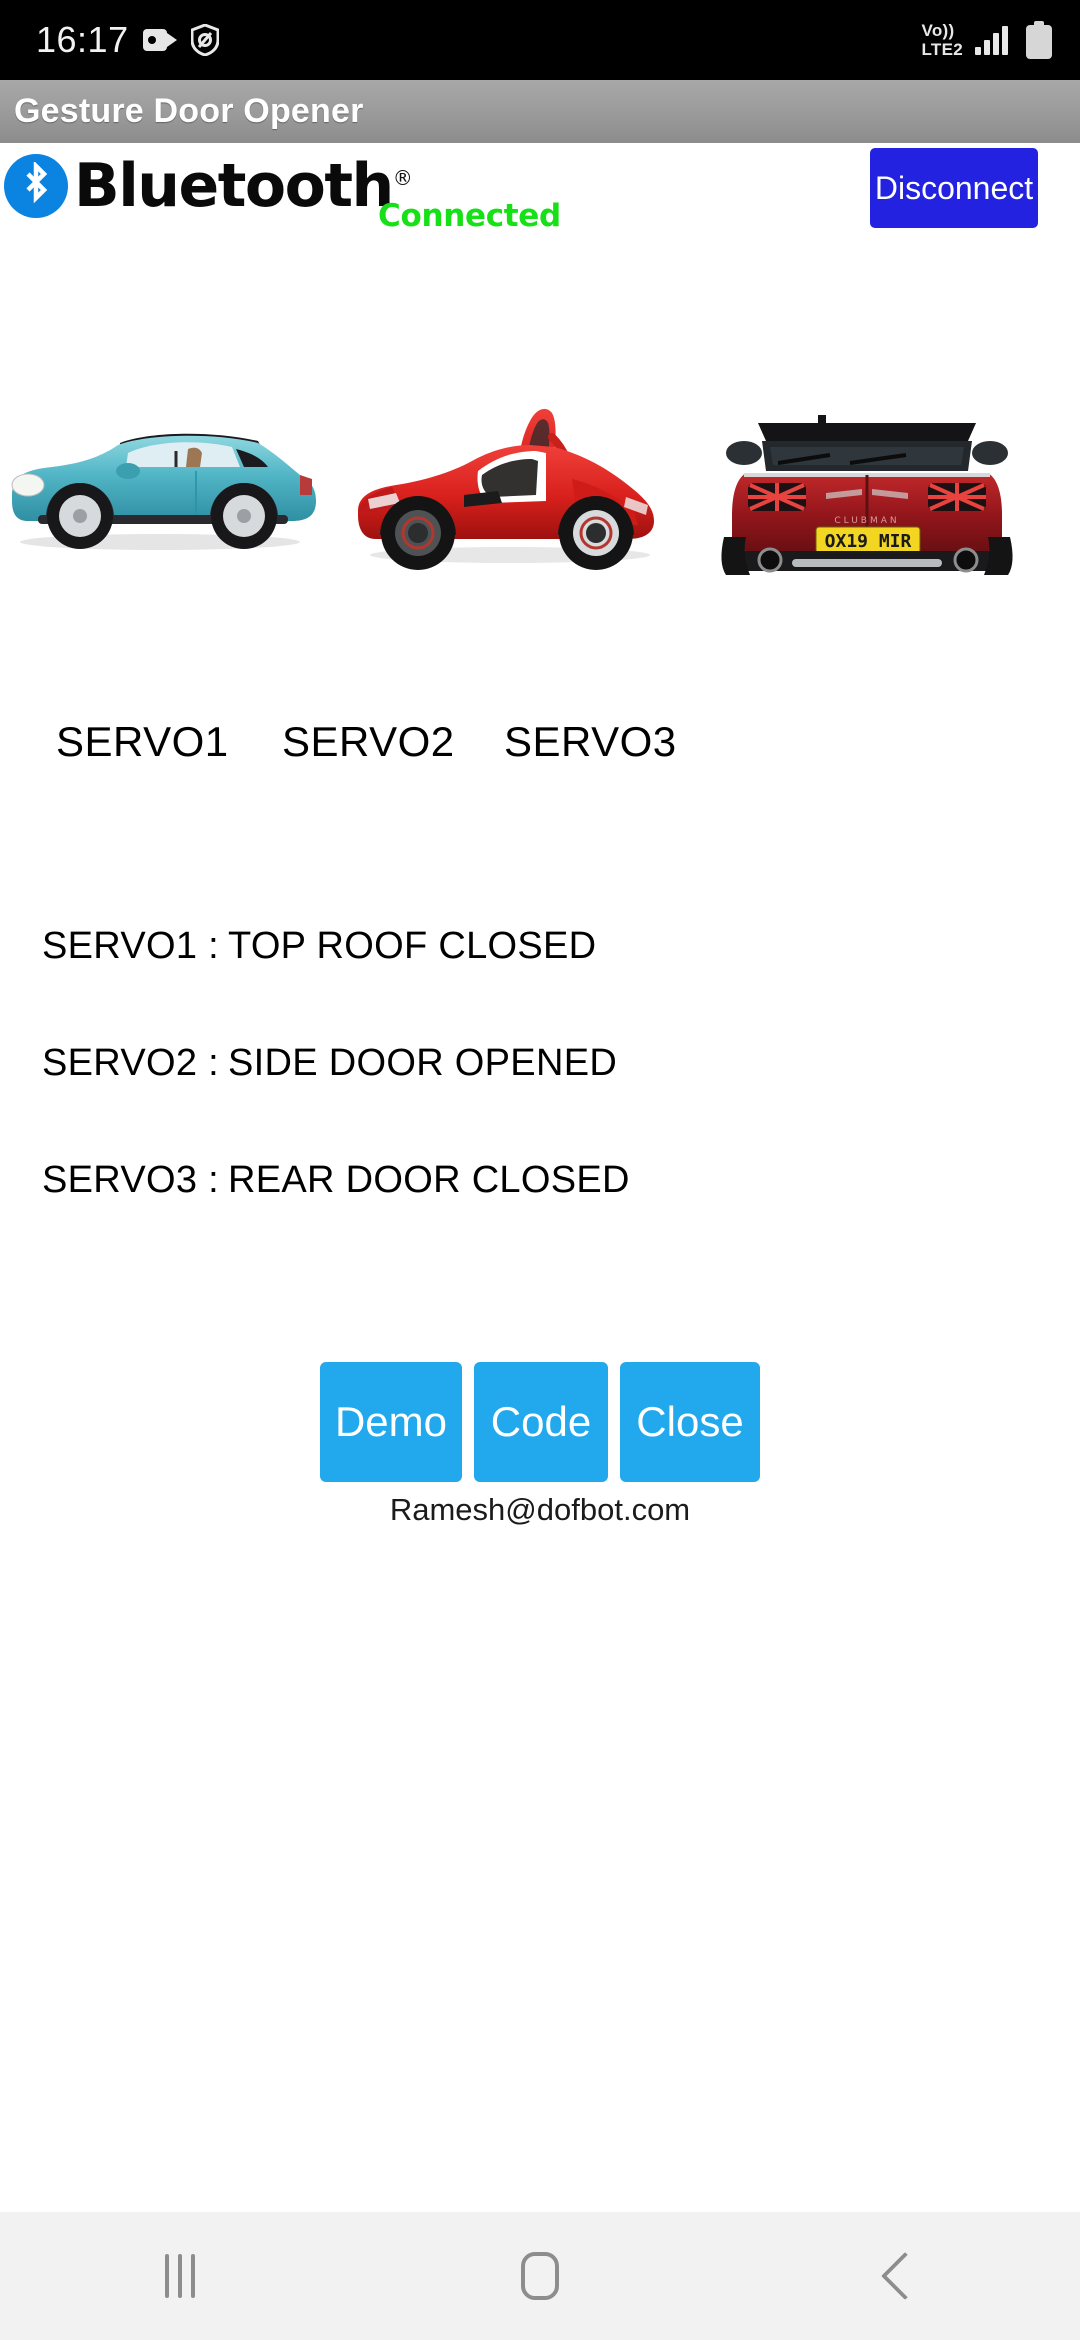 The height and width of the screenshot is (2340, 1080). I want to click on servo-status-row-2: SERVO2 : SIDE DOOR OPENED, so click(540, 1100).